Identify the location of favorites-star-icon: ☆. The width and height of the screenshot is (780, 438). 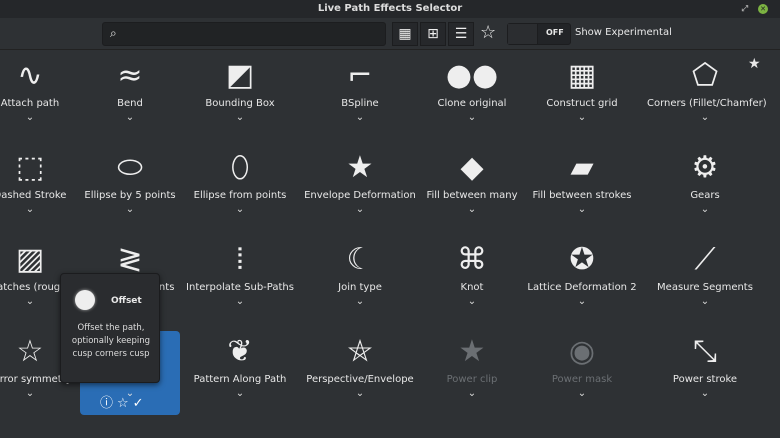
(488, 33).